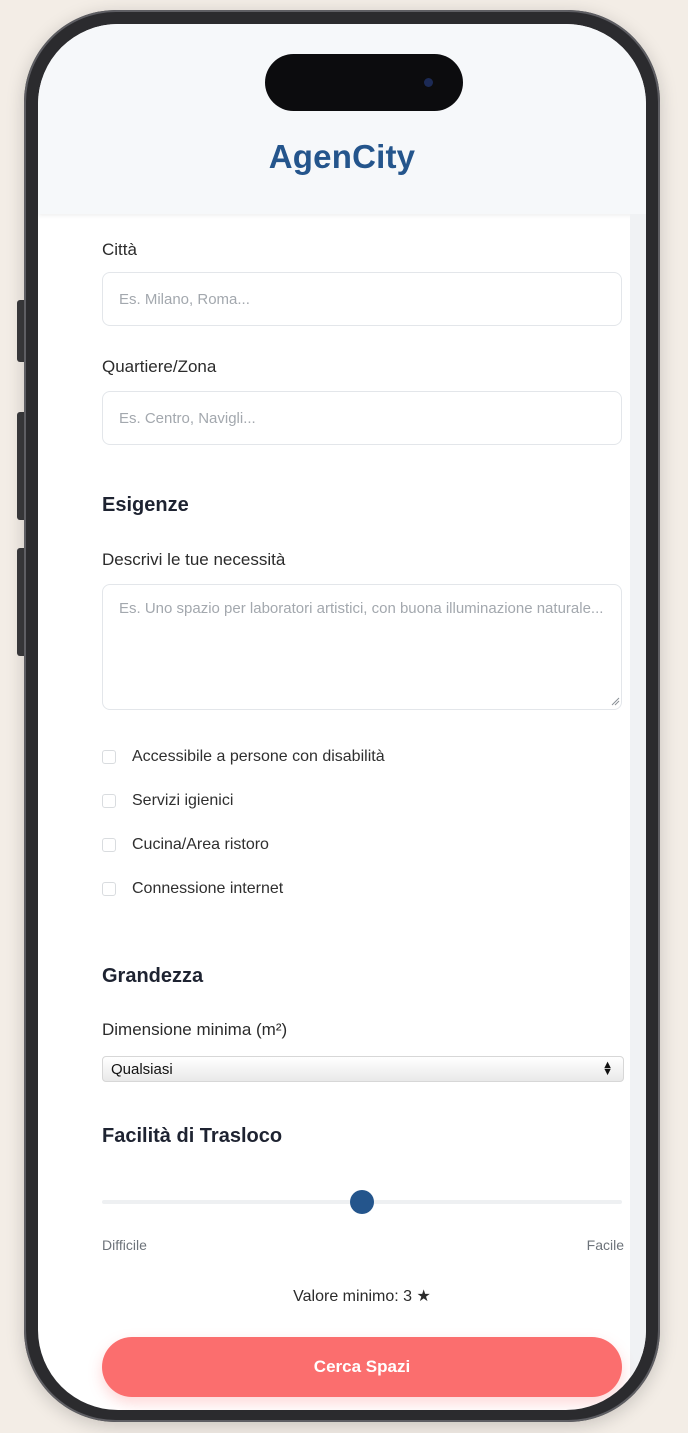 The width and height of the screenshot is (688, 1433). I want to click on checkbox-internet: Connessione internet, so click(362, 889).